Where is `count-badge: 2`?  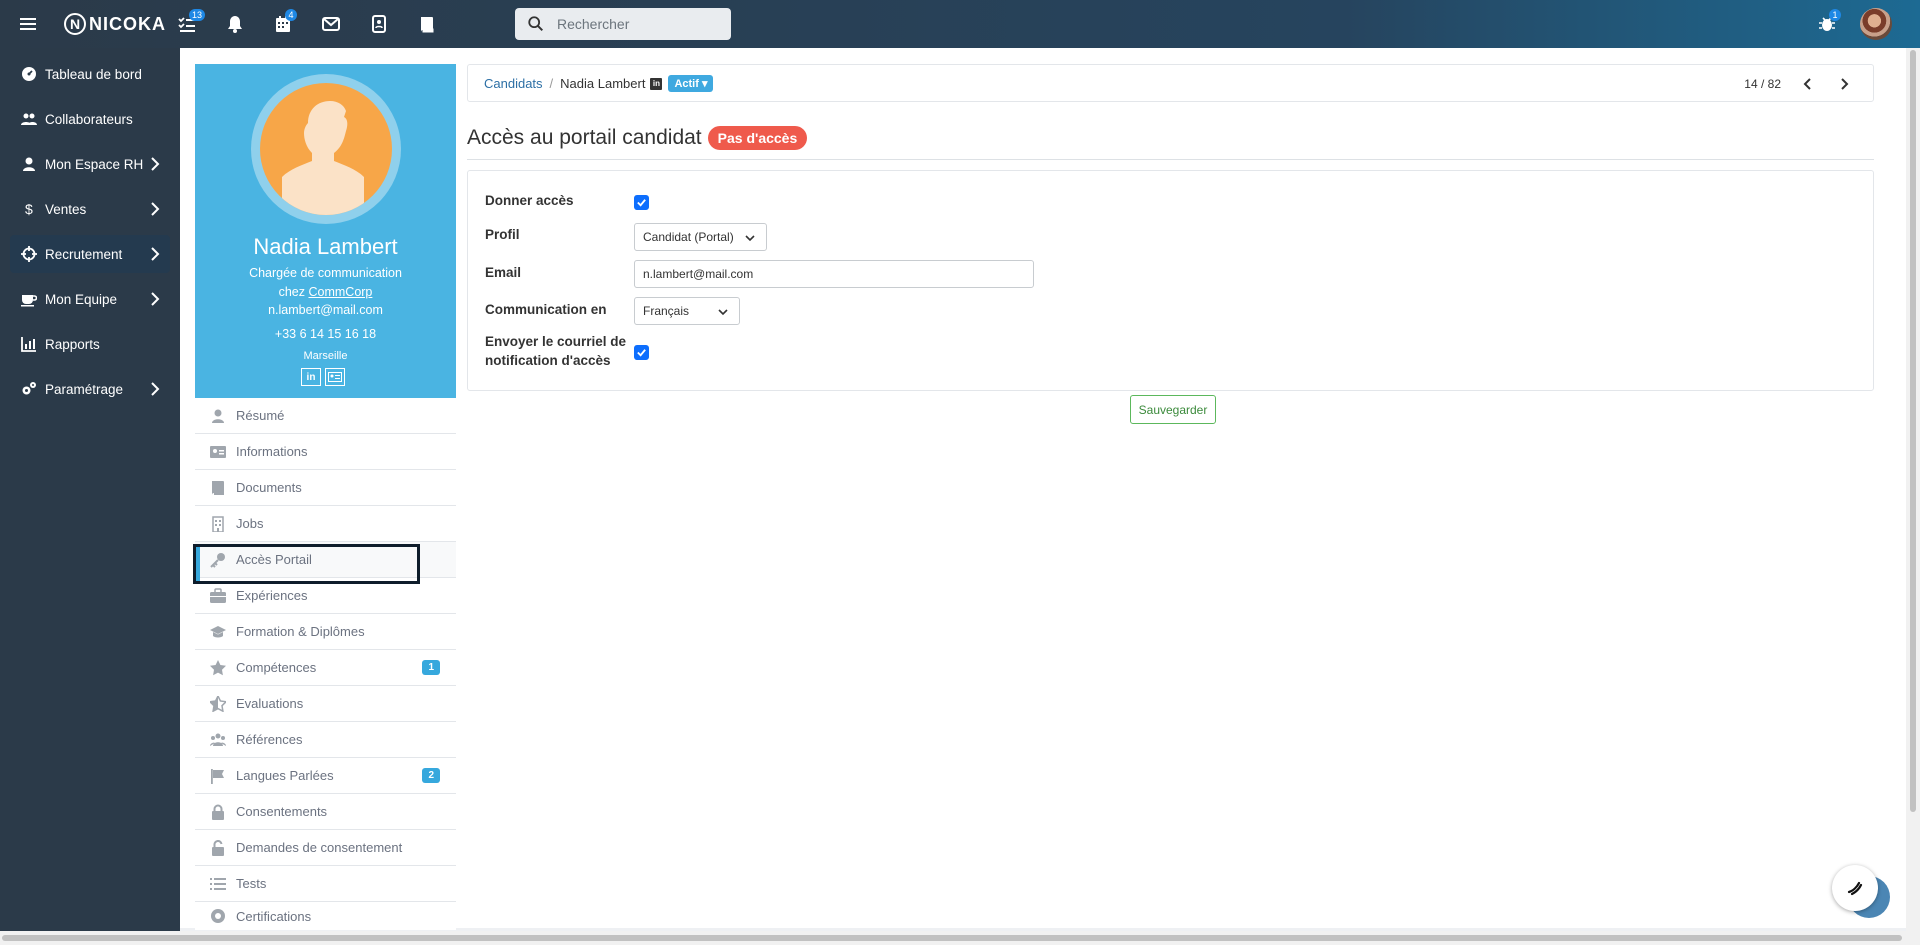 count-badge: 2 is located at coordinates (431, 775).